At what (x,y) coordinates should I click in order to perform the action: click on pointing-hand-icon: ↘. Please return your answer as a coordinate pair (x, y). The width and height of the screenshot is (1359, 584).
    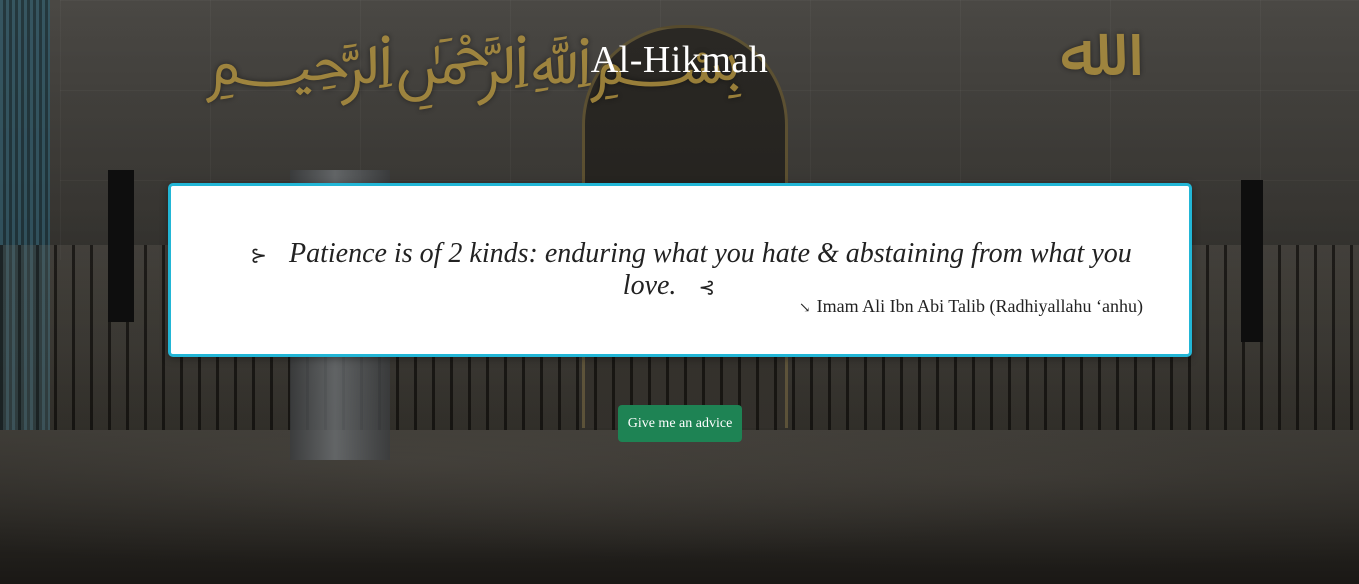
    Looking at the image, I should click on (804, 308).